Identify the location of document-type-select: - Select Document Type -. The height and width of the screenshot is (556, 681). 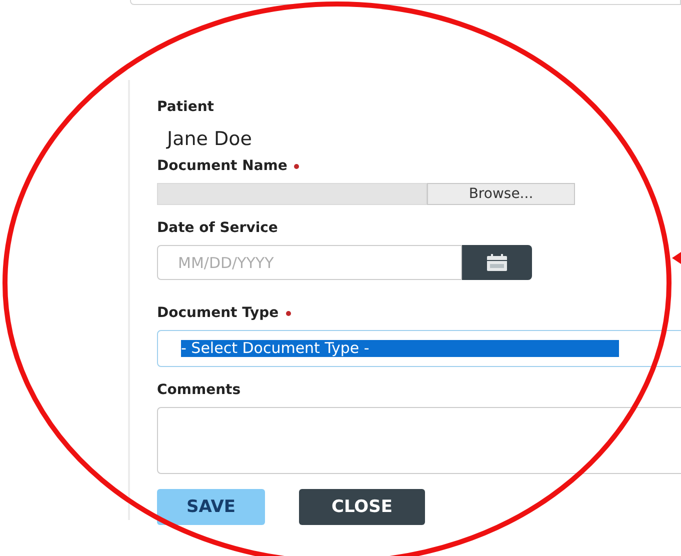
(419, 348).